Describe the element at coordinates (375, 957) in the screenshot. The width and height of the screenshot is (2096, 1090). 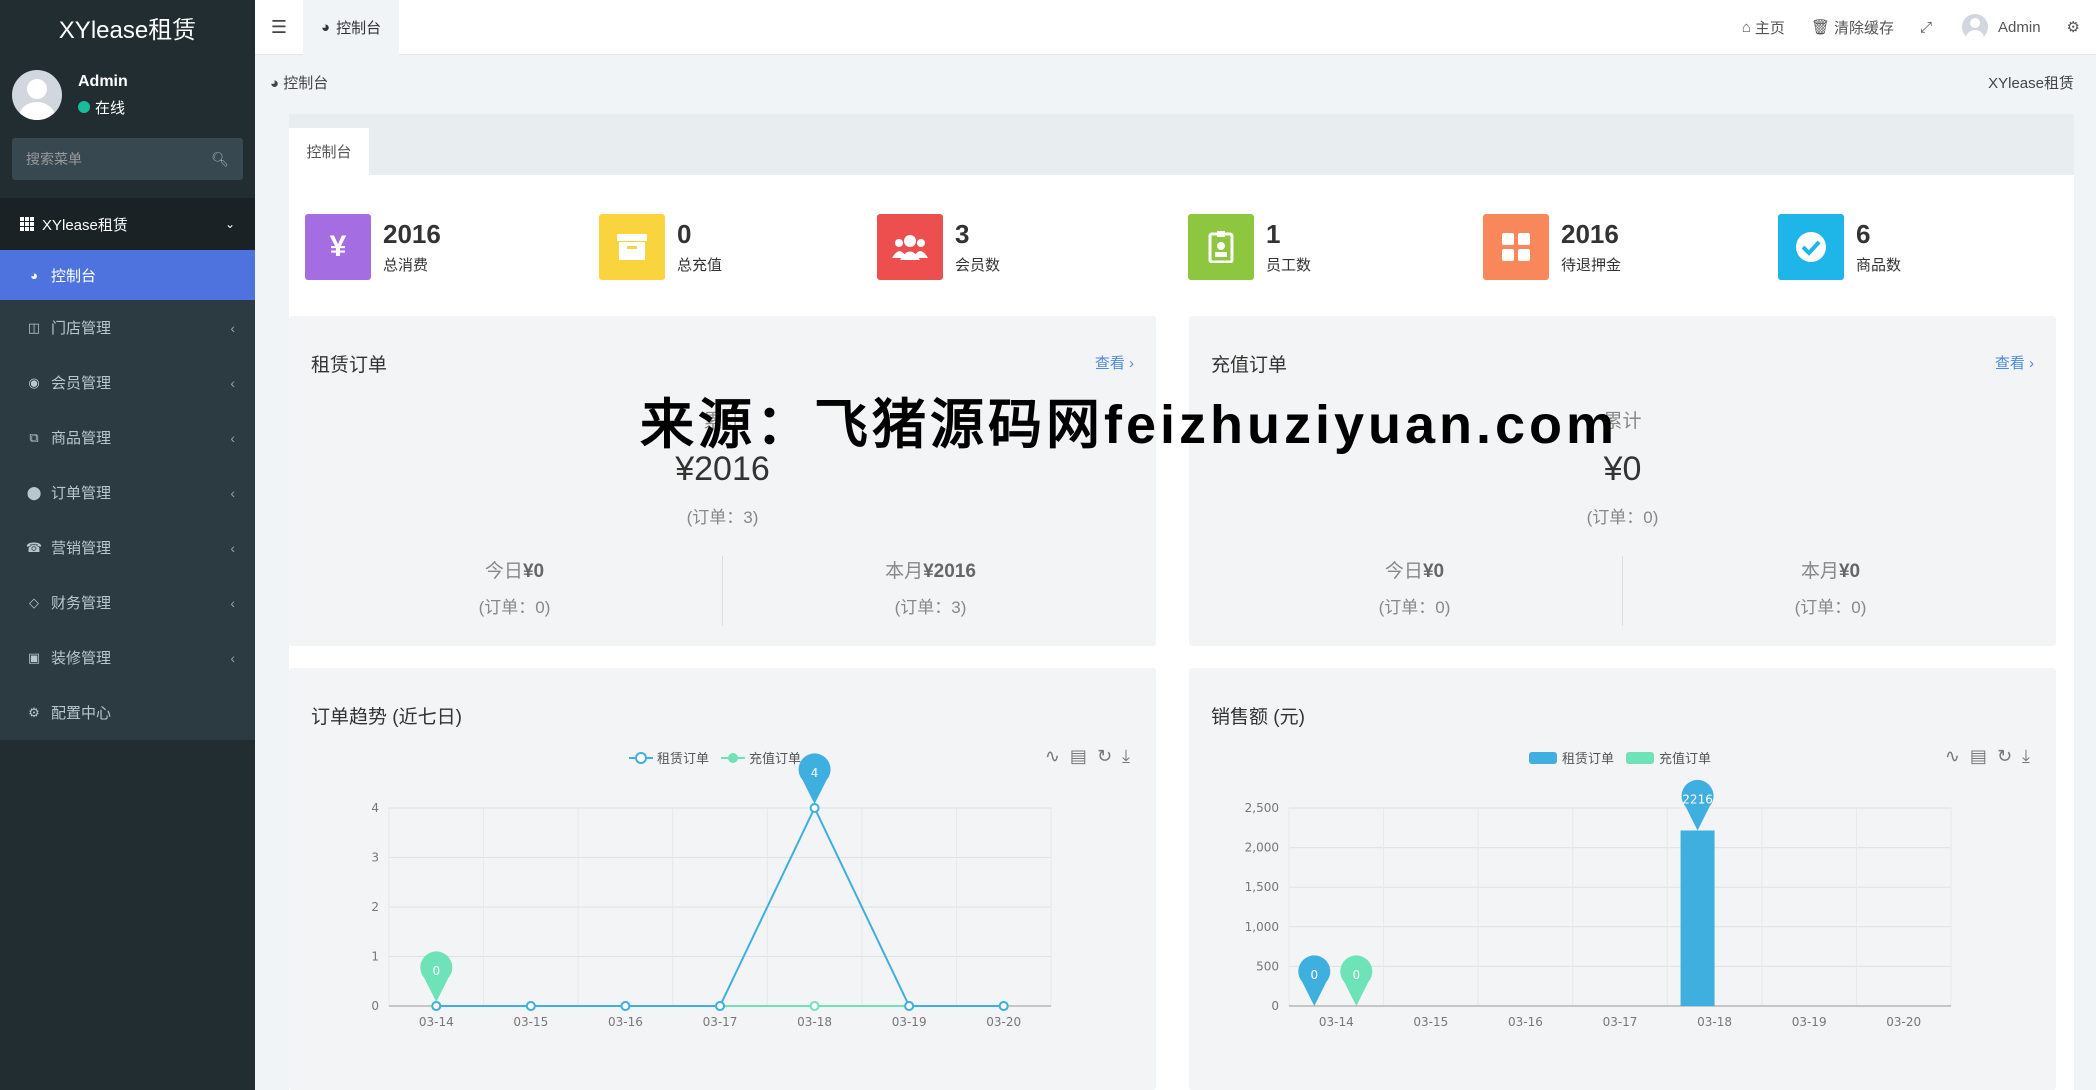
I see `y-tick-label: 1` at that location.